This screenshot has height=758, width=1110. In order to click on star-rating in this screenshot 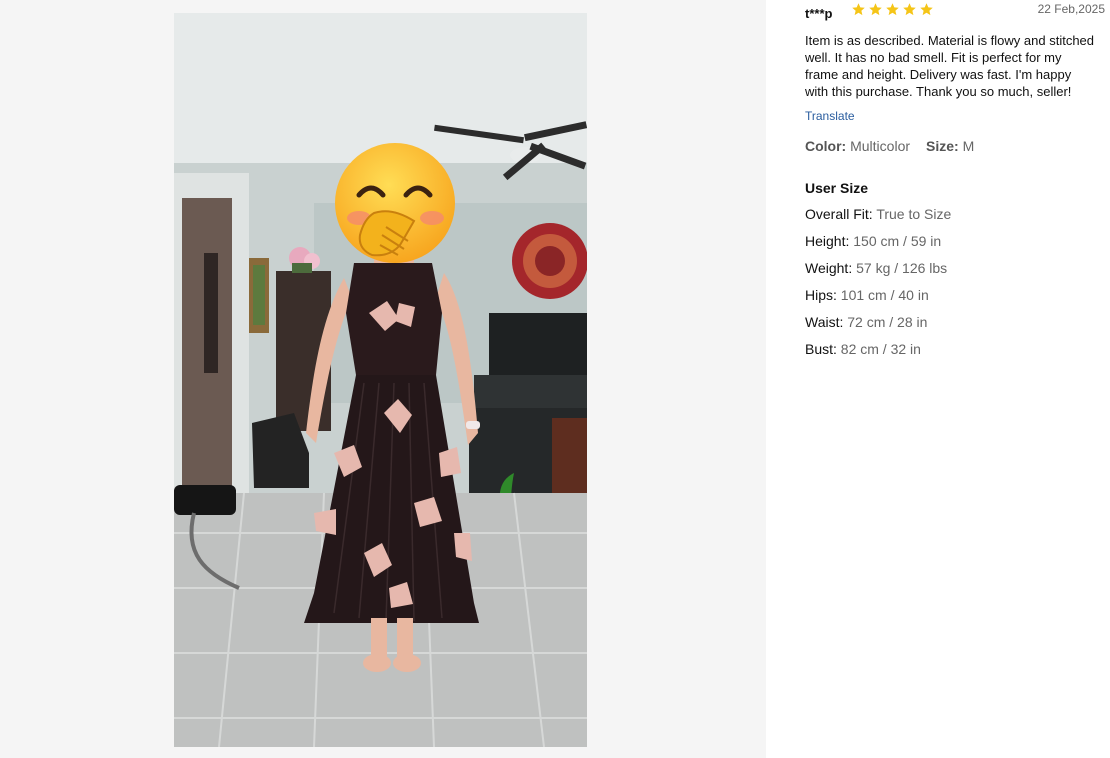, I will do `click(892, 9)`.